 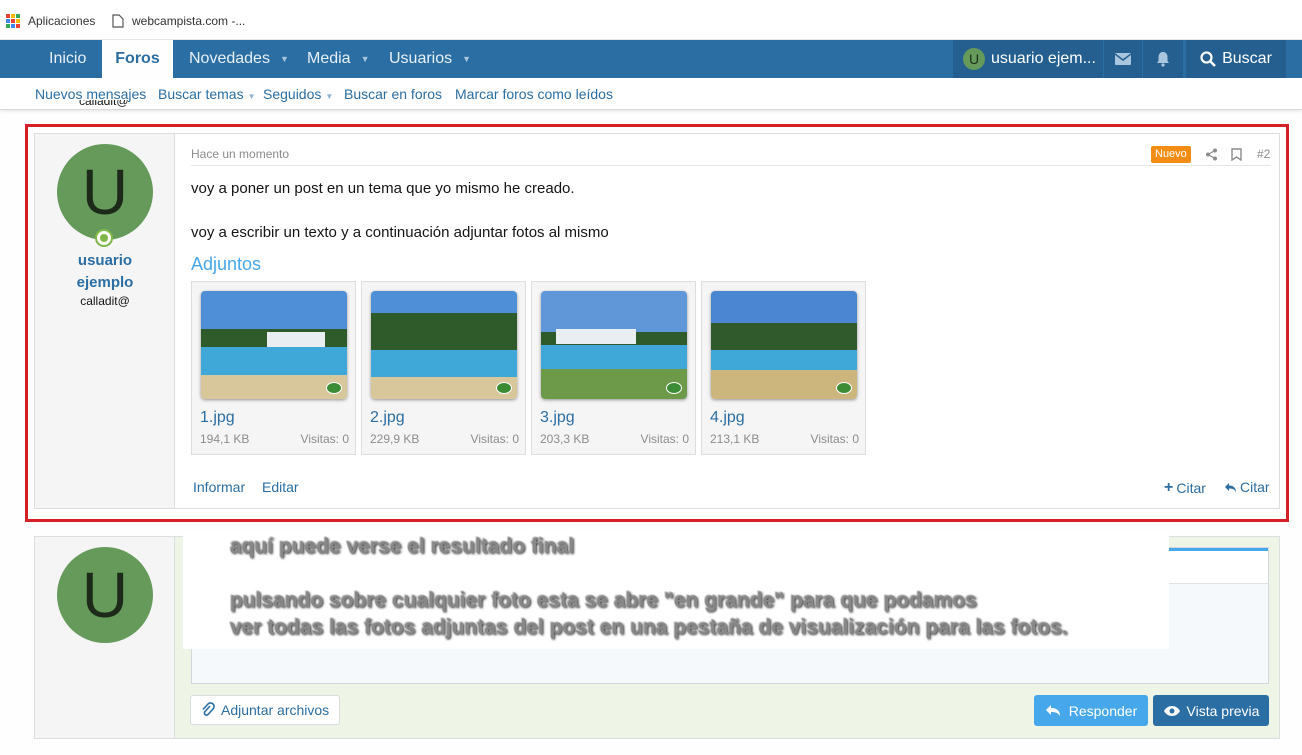 I want to click on apps-grid-icon, so click(x=13, y=21).